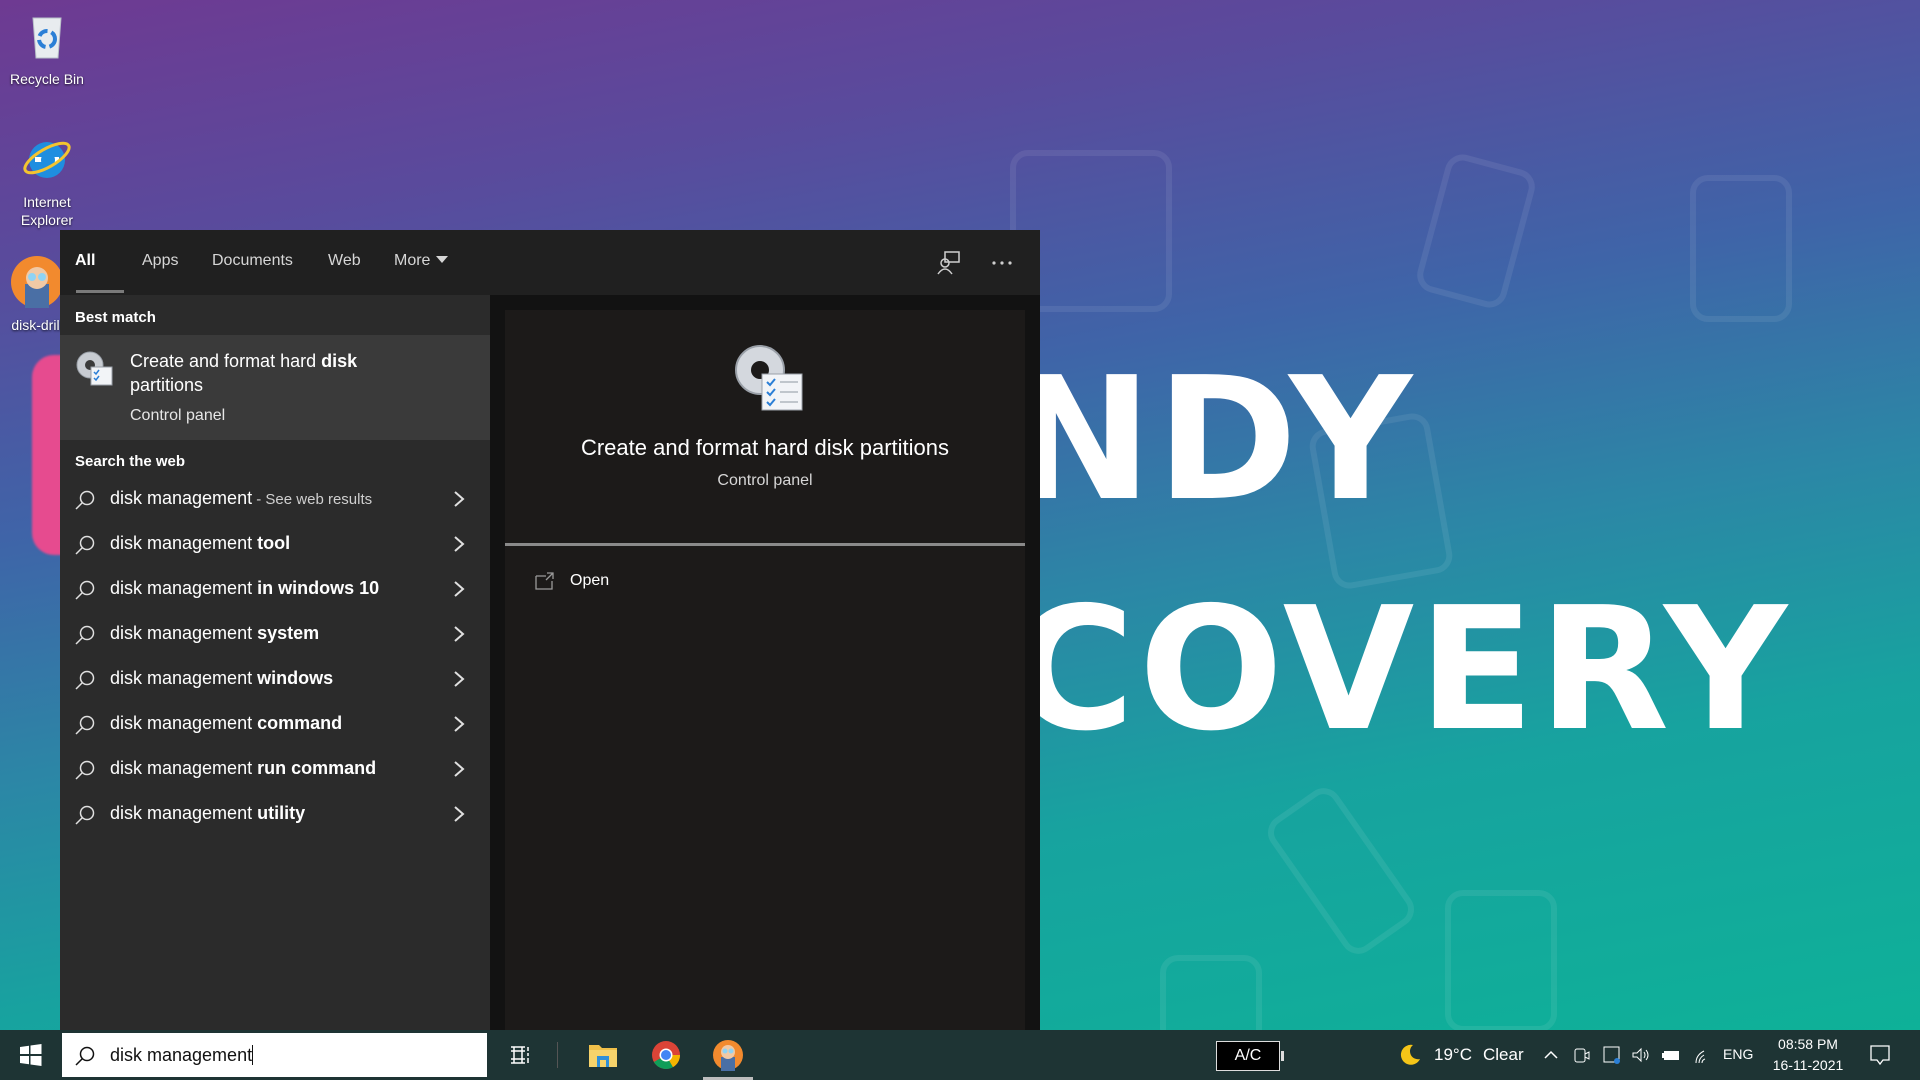  I want to click on text-cursor, so click(253, 1055).